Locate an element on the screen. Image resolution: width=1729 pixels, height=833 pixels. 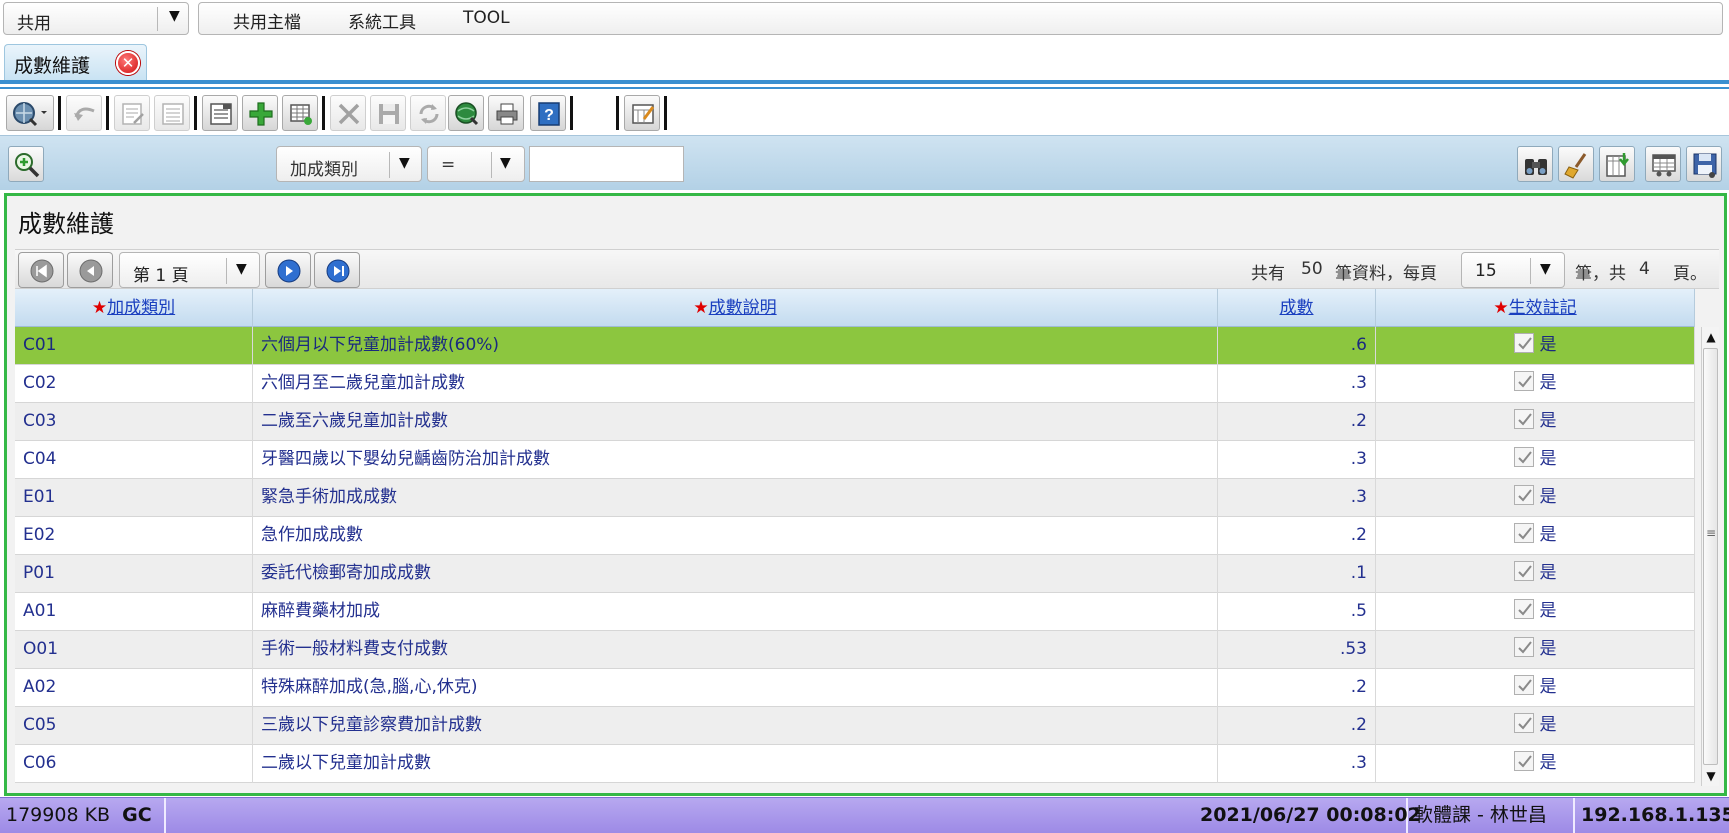
table-row: A01 麻醉費藥材加成 .5 是 is located at coordinates (855, 612).